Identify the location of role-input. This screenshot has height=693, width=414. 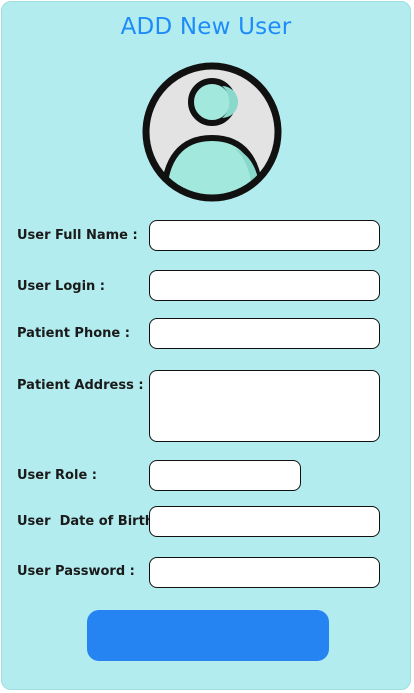
(225, 475).